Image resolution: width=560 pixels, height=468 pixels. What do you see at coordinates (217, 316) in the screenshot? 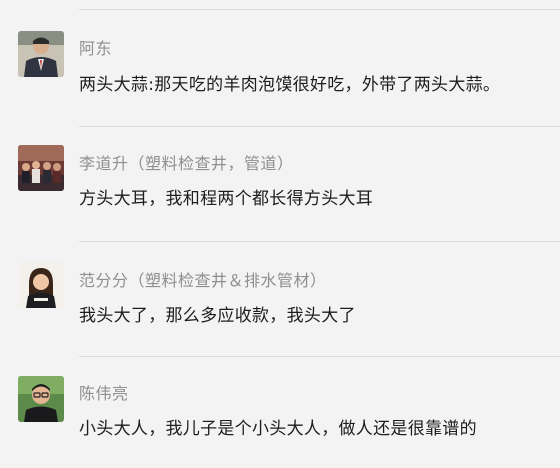
I see `comment-text: 我头大了，那么多应收款，我头大了` at bounding box center [217, 316].